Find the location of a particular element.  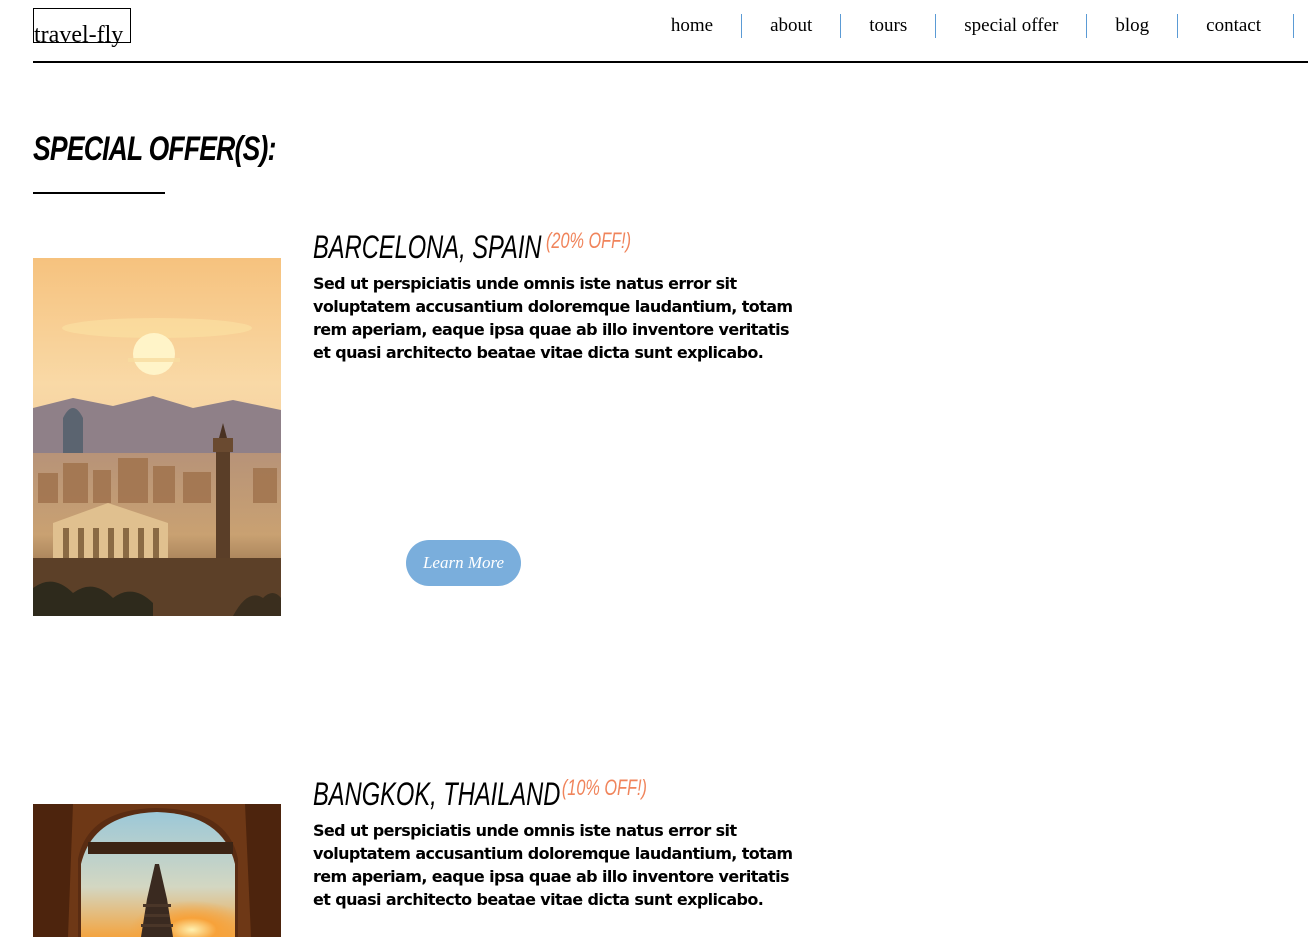

offer-photo-bangkok is located at coordinates (157, 870).